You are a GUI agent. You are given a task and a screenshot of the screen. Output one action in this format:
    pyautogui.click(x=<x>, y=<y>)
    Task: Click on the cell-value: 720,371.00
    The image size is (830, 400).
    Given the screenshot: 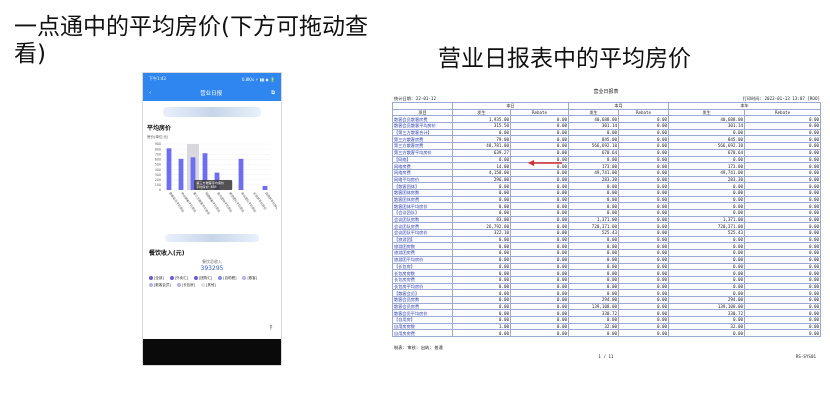 What is the action you would take?
    pyautogui.click(x=594, y=226)
    